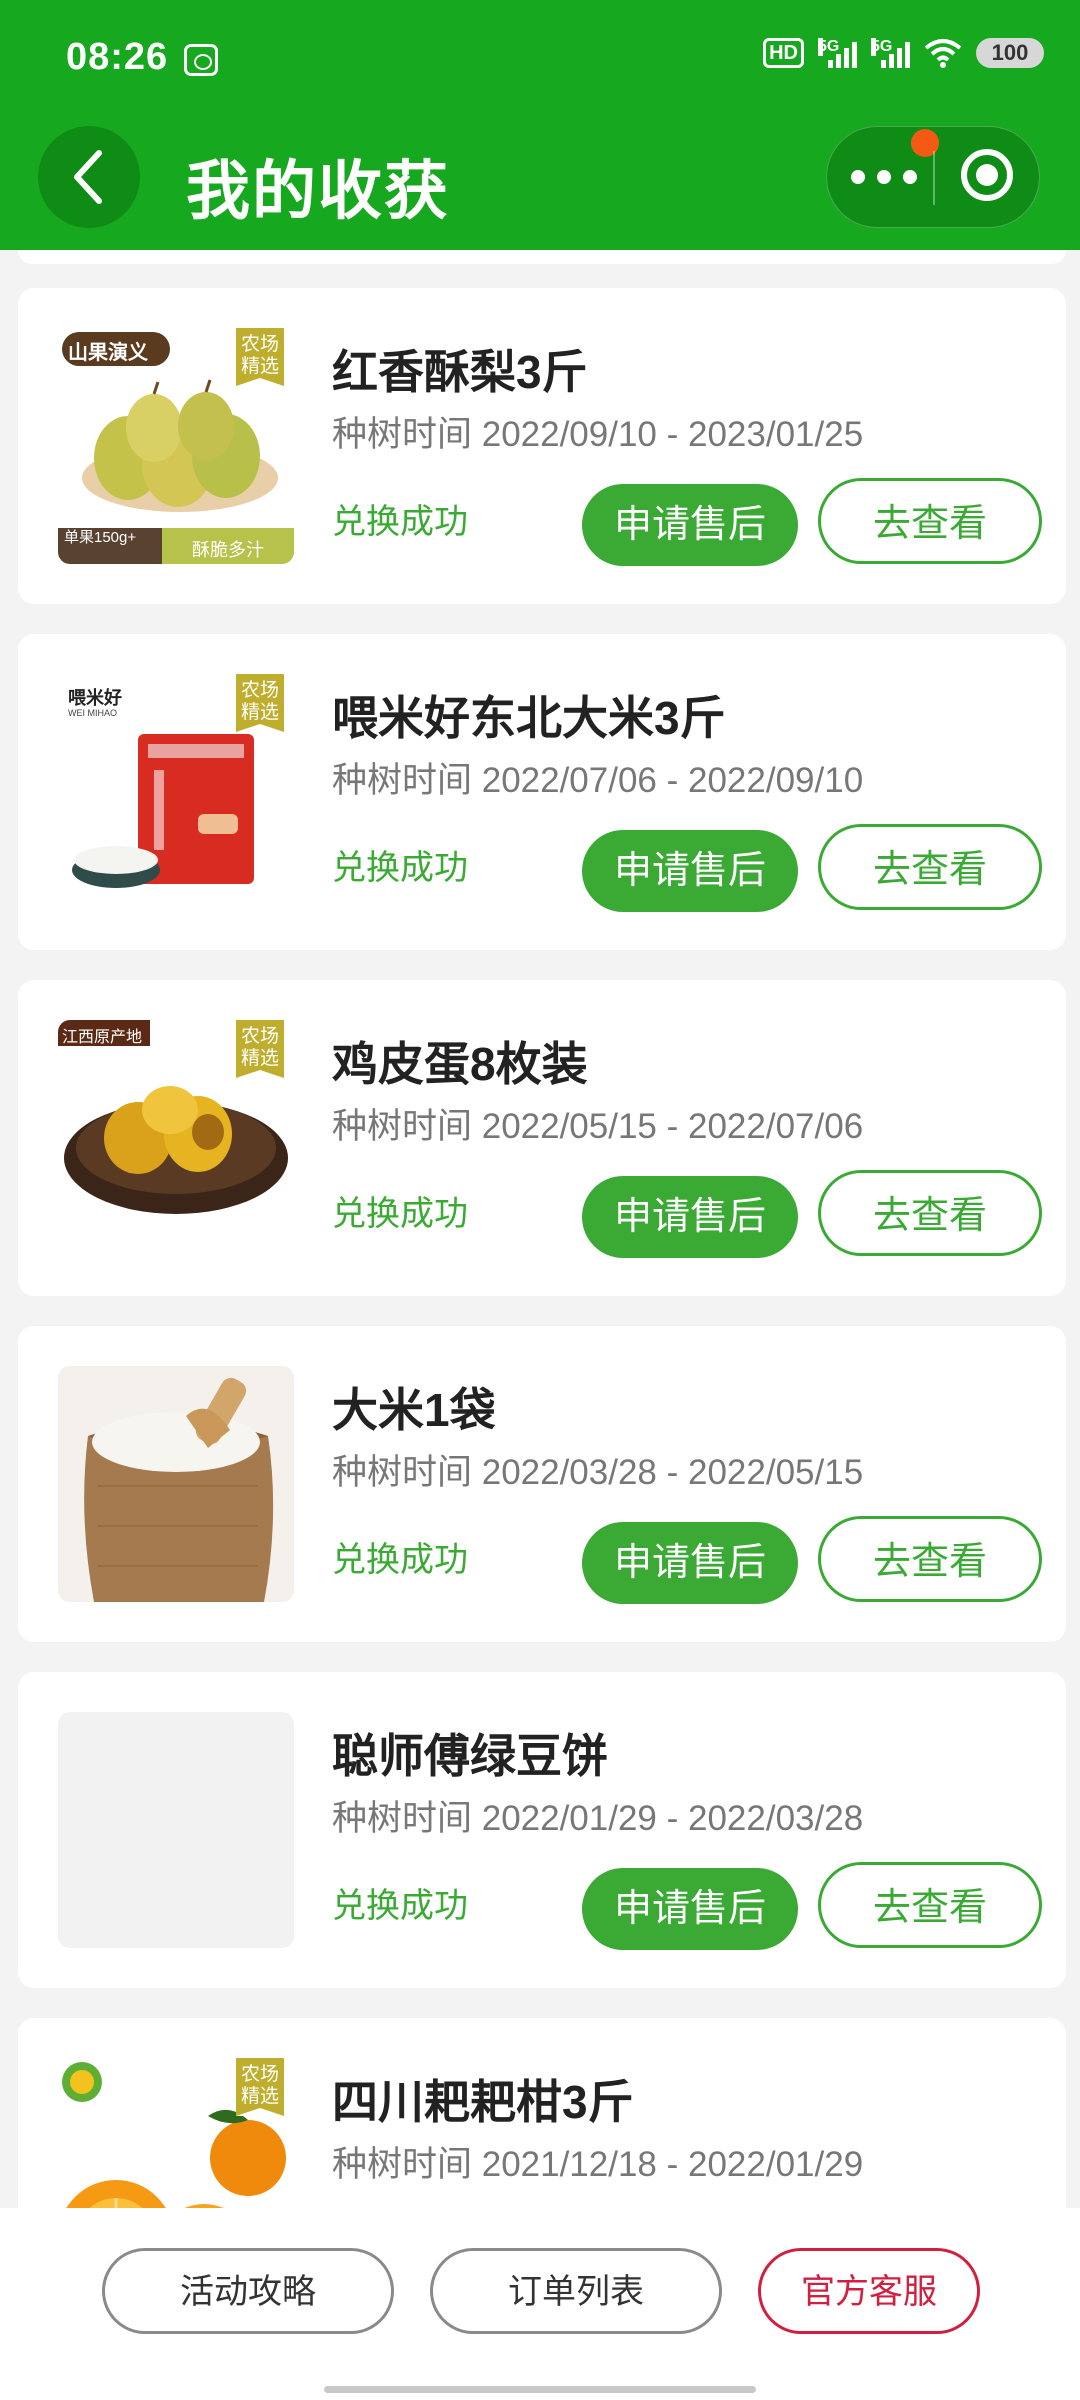 This screenshot has width=1080, height=2400. Describe the element at coordinates (176, 1138) in the screenshot. I see `product-image-eggs: 江西原产地 农场精选` at that location.